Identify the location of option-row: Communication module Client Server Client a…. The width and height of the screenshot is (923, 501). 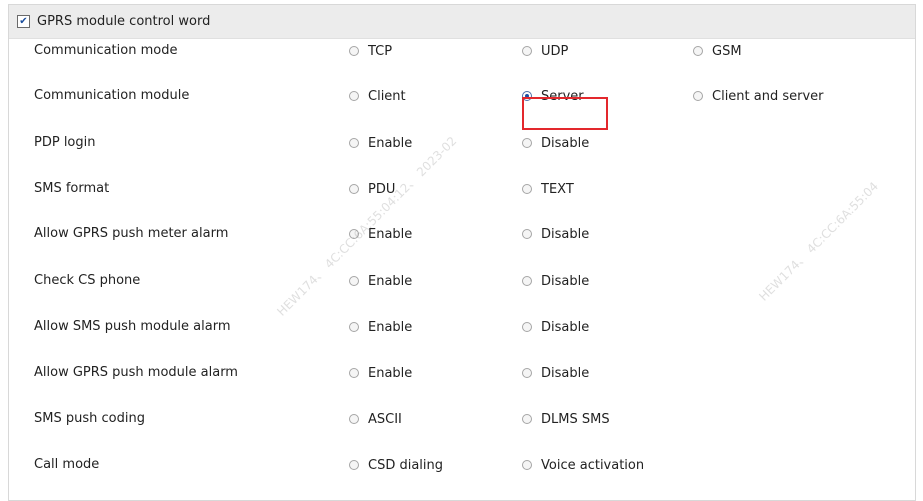
(462, 96).